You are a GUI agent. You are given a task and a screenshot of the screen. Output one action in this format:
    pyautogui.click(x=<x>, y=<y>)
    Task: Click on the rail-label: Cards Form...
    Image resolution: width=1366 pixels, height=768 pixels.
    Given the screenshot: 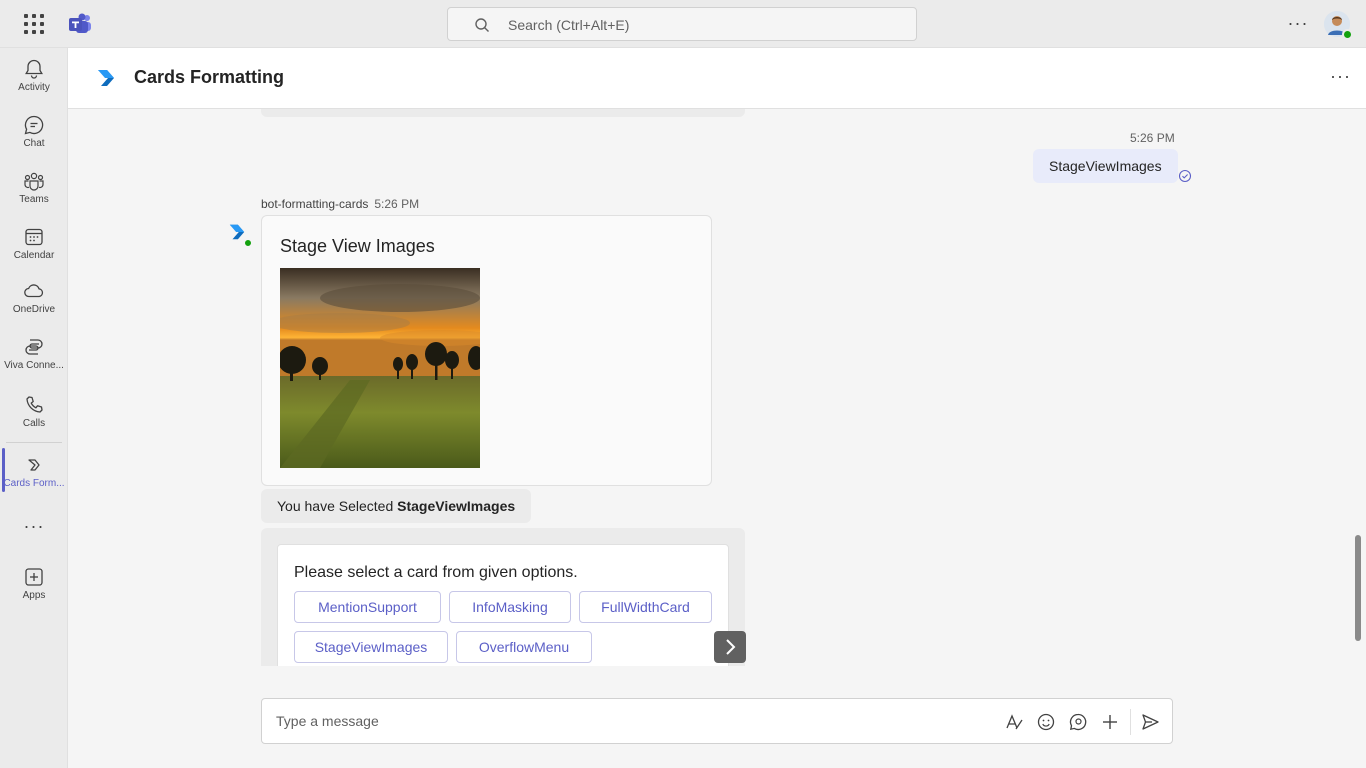 What is the action you would take?
    pyautogui.click(x=34, y=483)
    